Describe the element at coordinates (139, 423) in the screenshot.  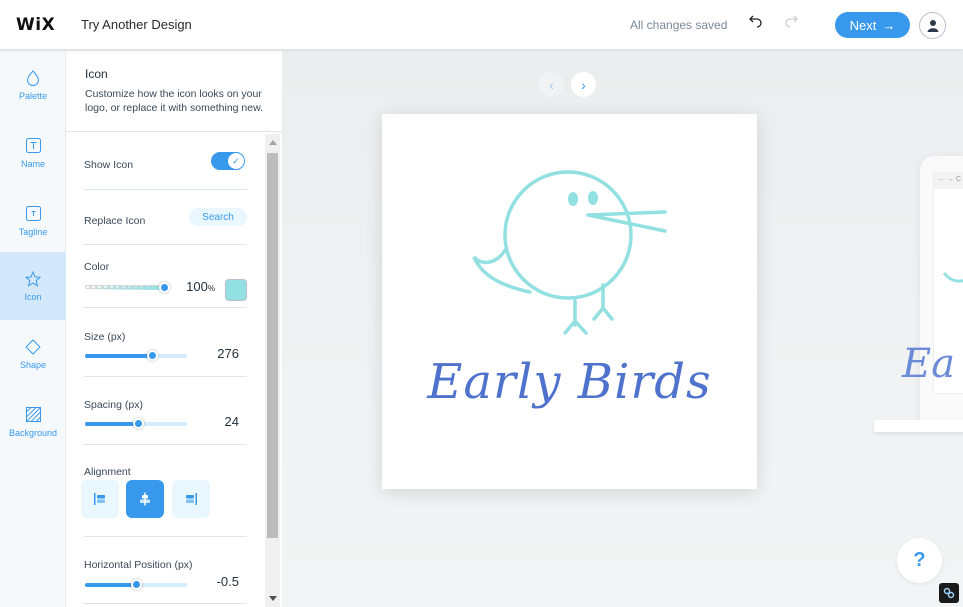
I see `spacing-slider-thumb` at that location.